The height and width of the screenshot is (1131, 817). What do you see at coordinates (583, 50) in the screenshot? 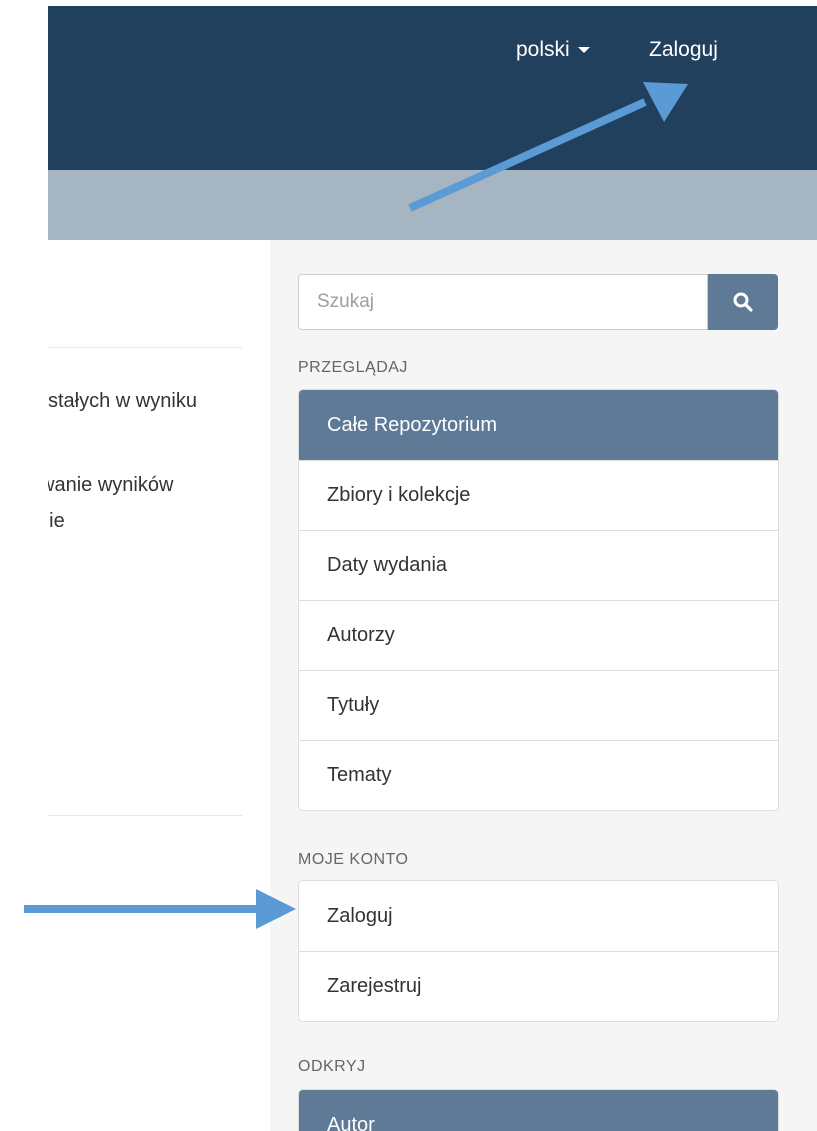
I see `caret-down-icon` at bounding box center [583, 50].